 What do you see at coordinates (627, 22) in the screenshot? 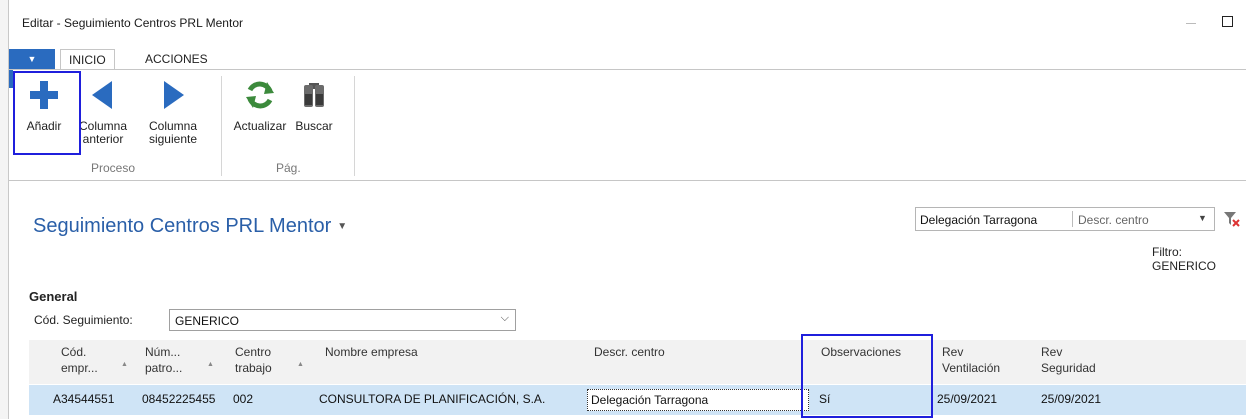
I see `title-bar: Editar - Seguimiento Centros PRL Mentor` at bounding box center [627, 22].